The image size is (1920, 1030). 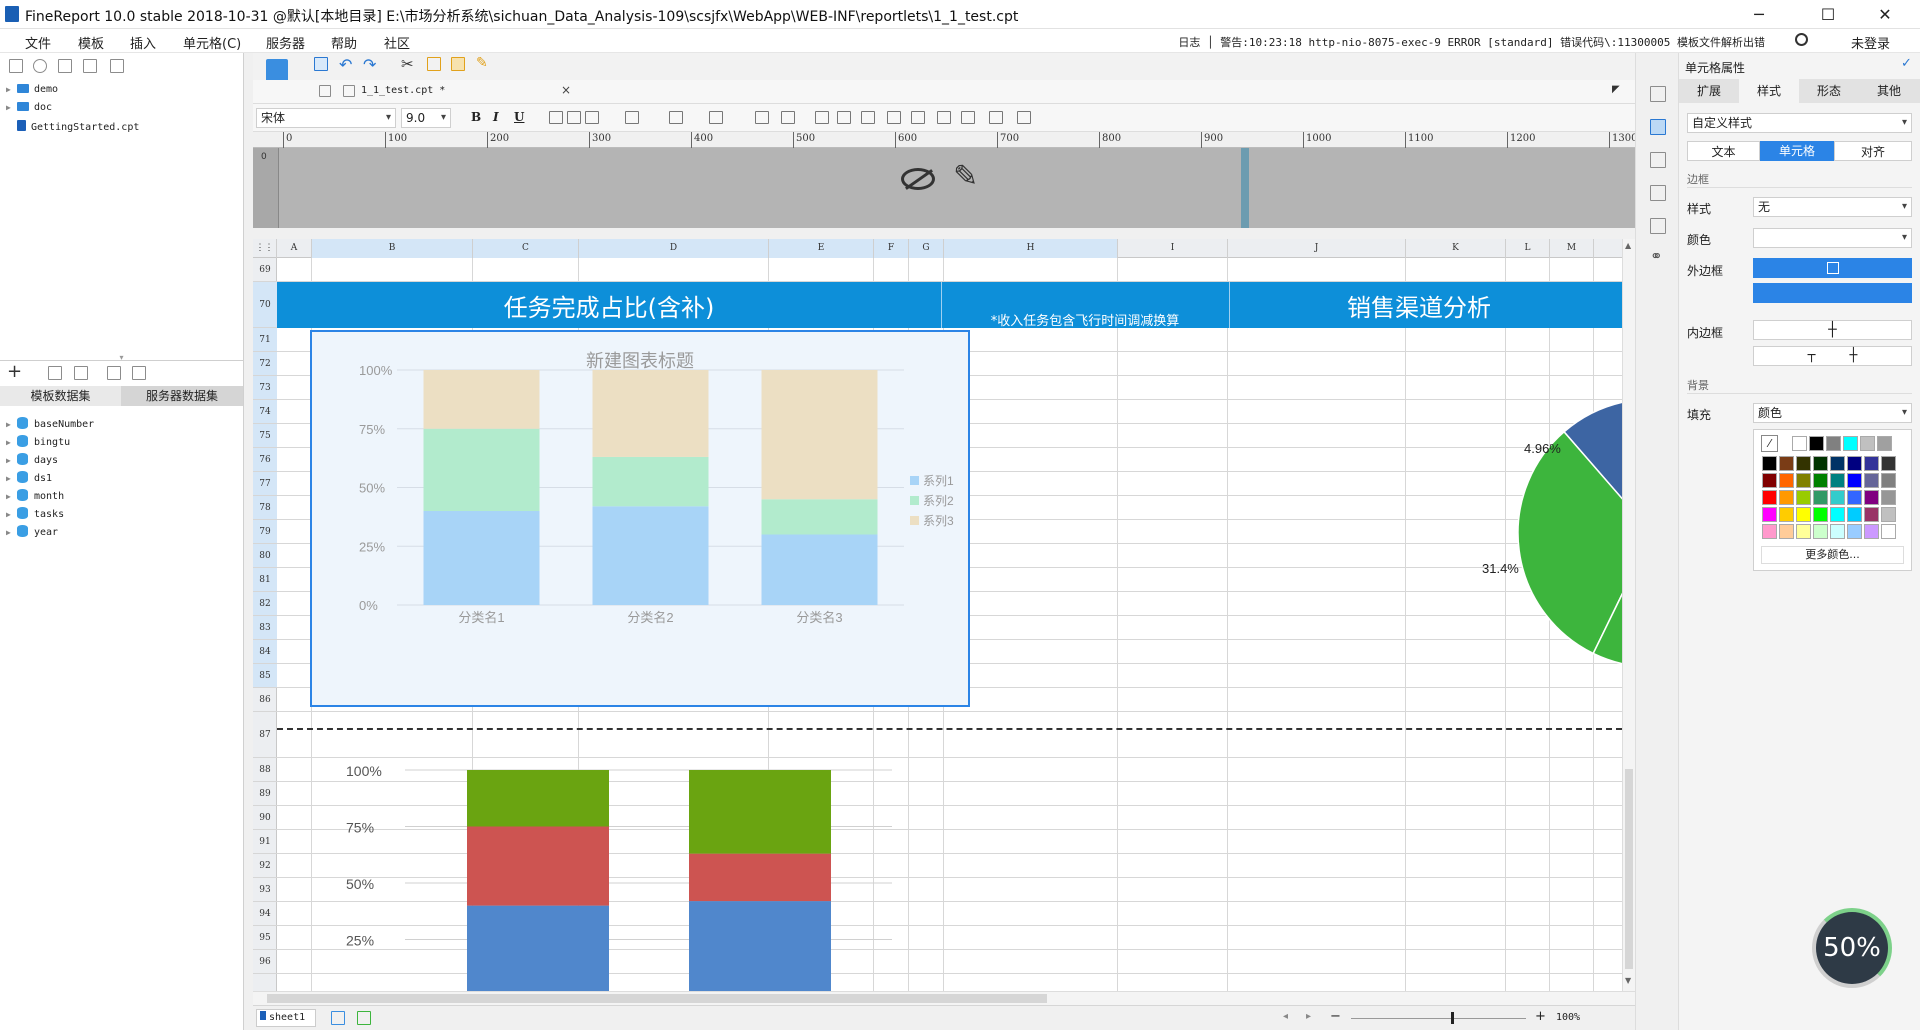 I want to click on zoom-slider, so click(x=1438, y=1018).